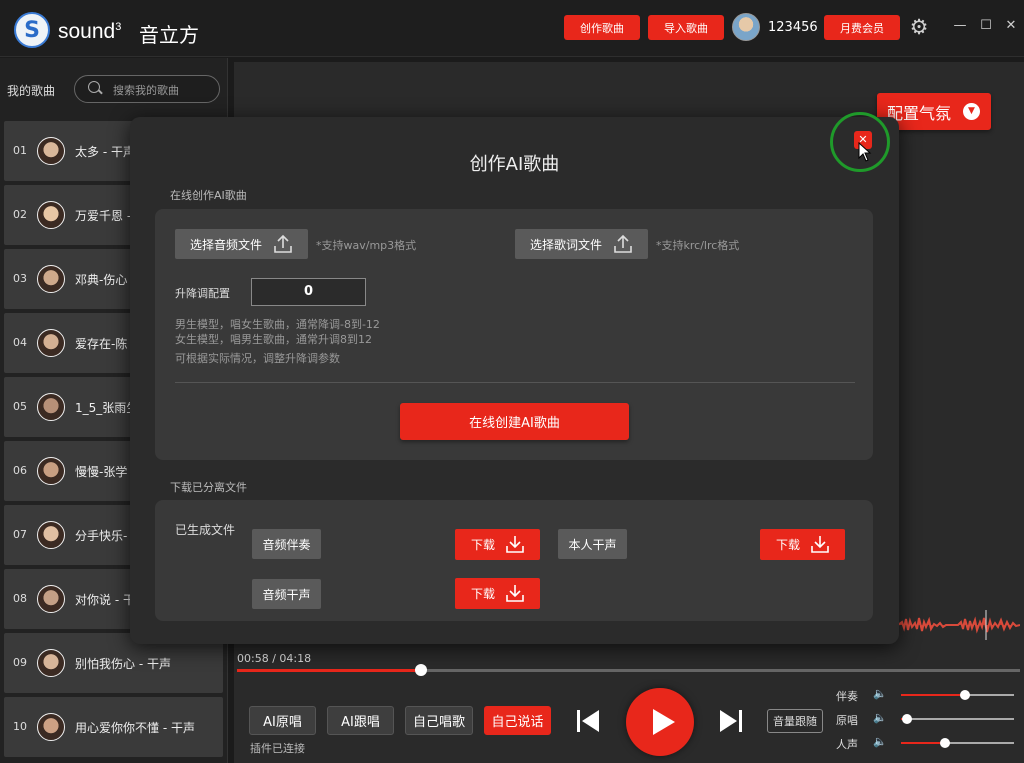 This screenshot has width=1024, height=763. Describe the element at coordinates (103, 216) in the screenshot. I see `song-name: 万爱千恩 -` at that location.